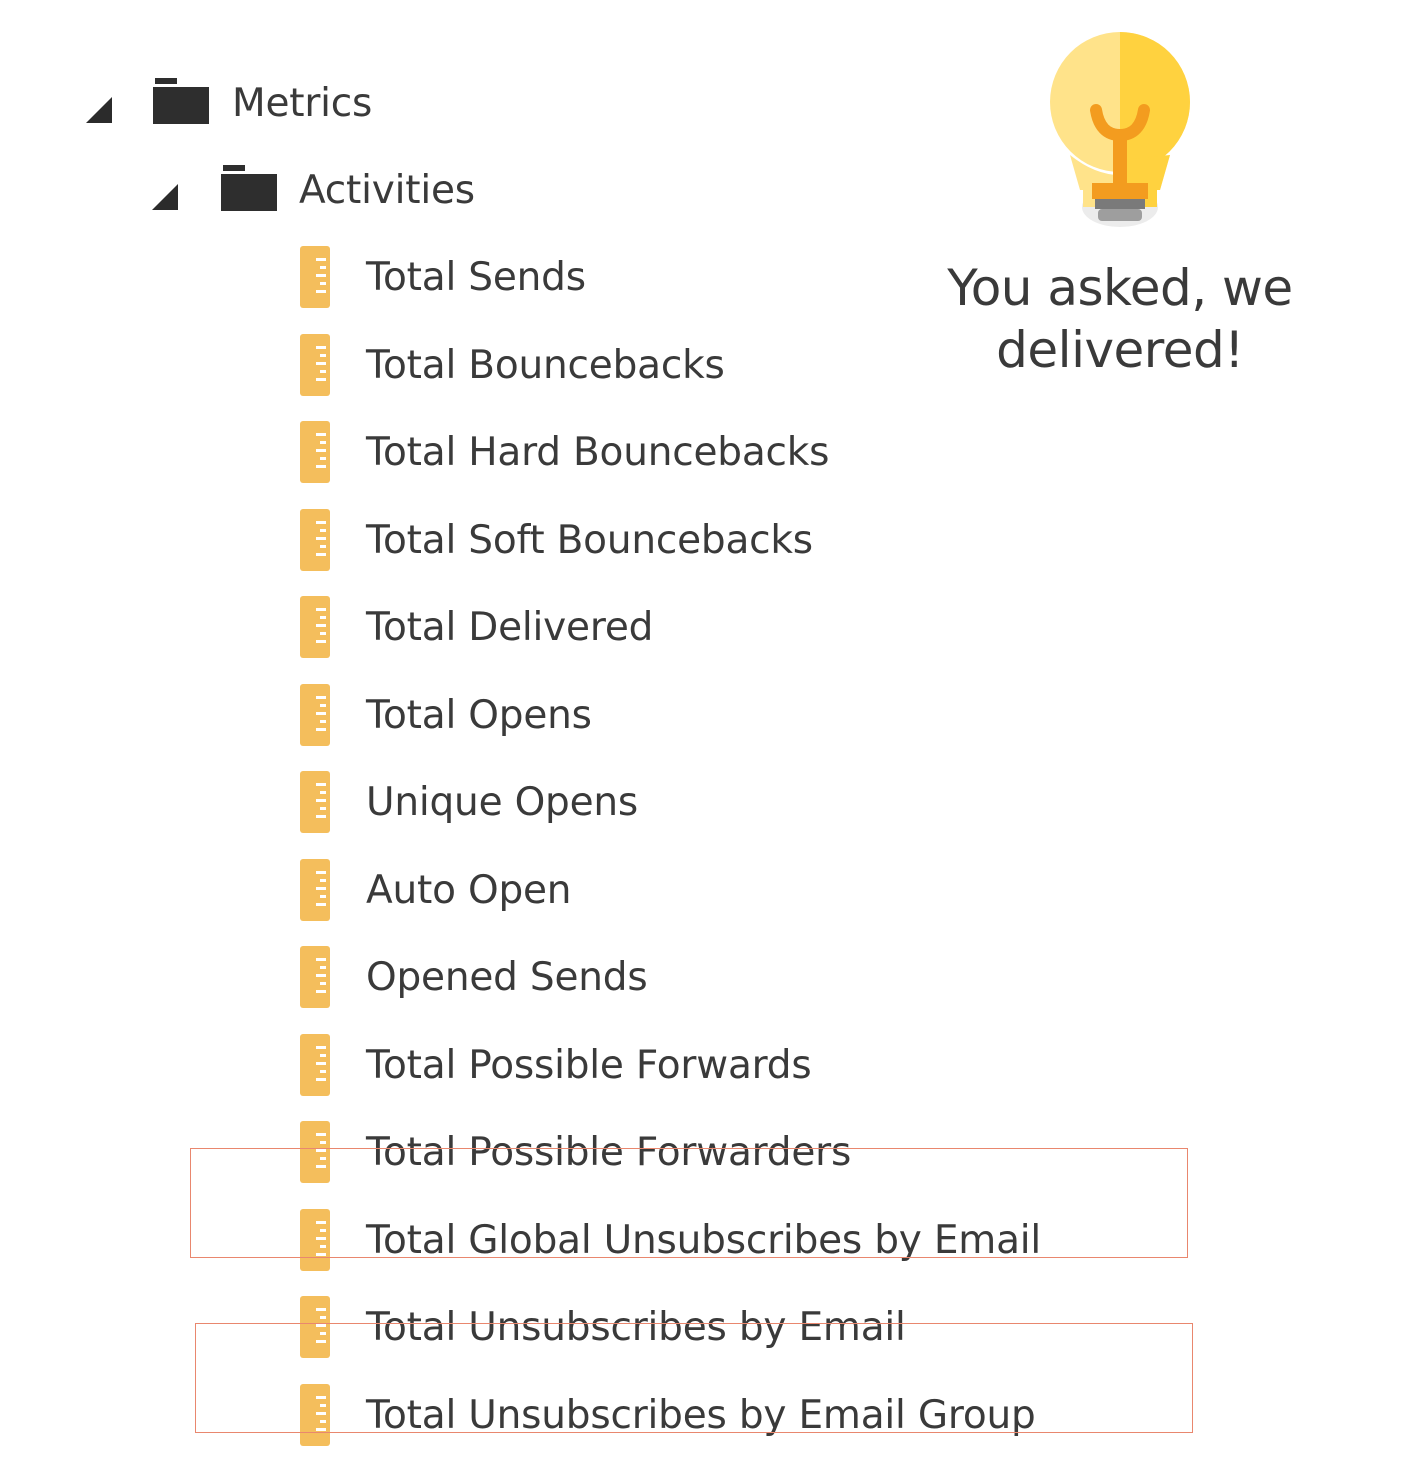 The height and width of the screenshot is (1471, 1416). What do you see at coordinates (479, 715) in the screenshot?
I see `metric-item-label: Total Opens` at bounding box center [479, 715].